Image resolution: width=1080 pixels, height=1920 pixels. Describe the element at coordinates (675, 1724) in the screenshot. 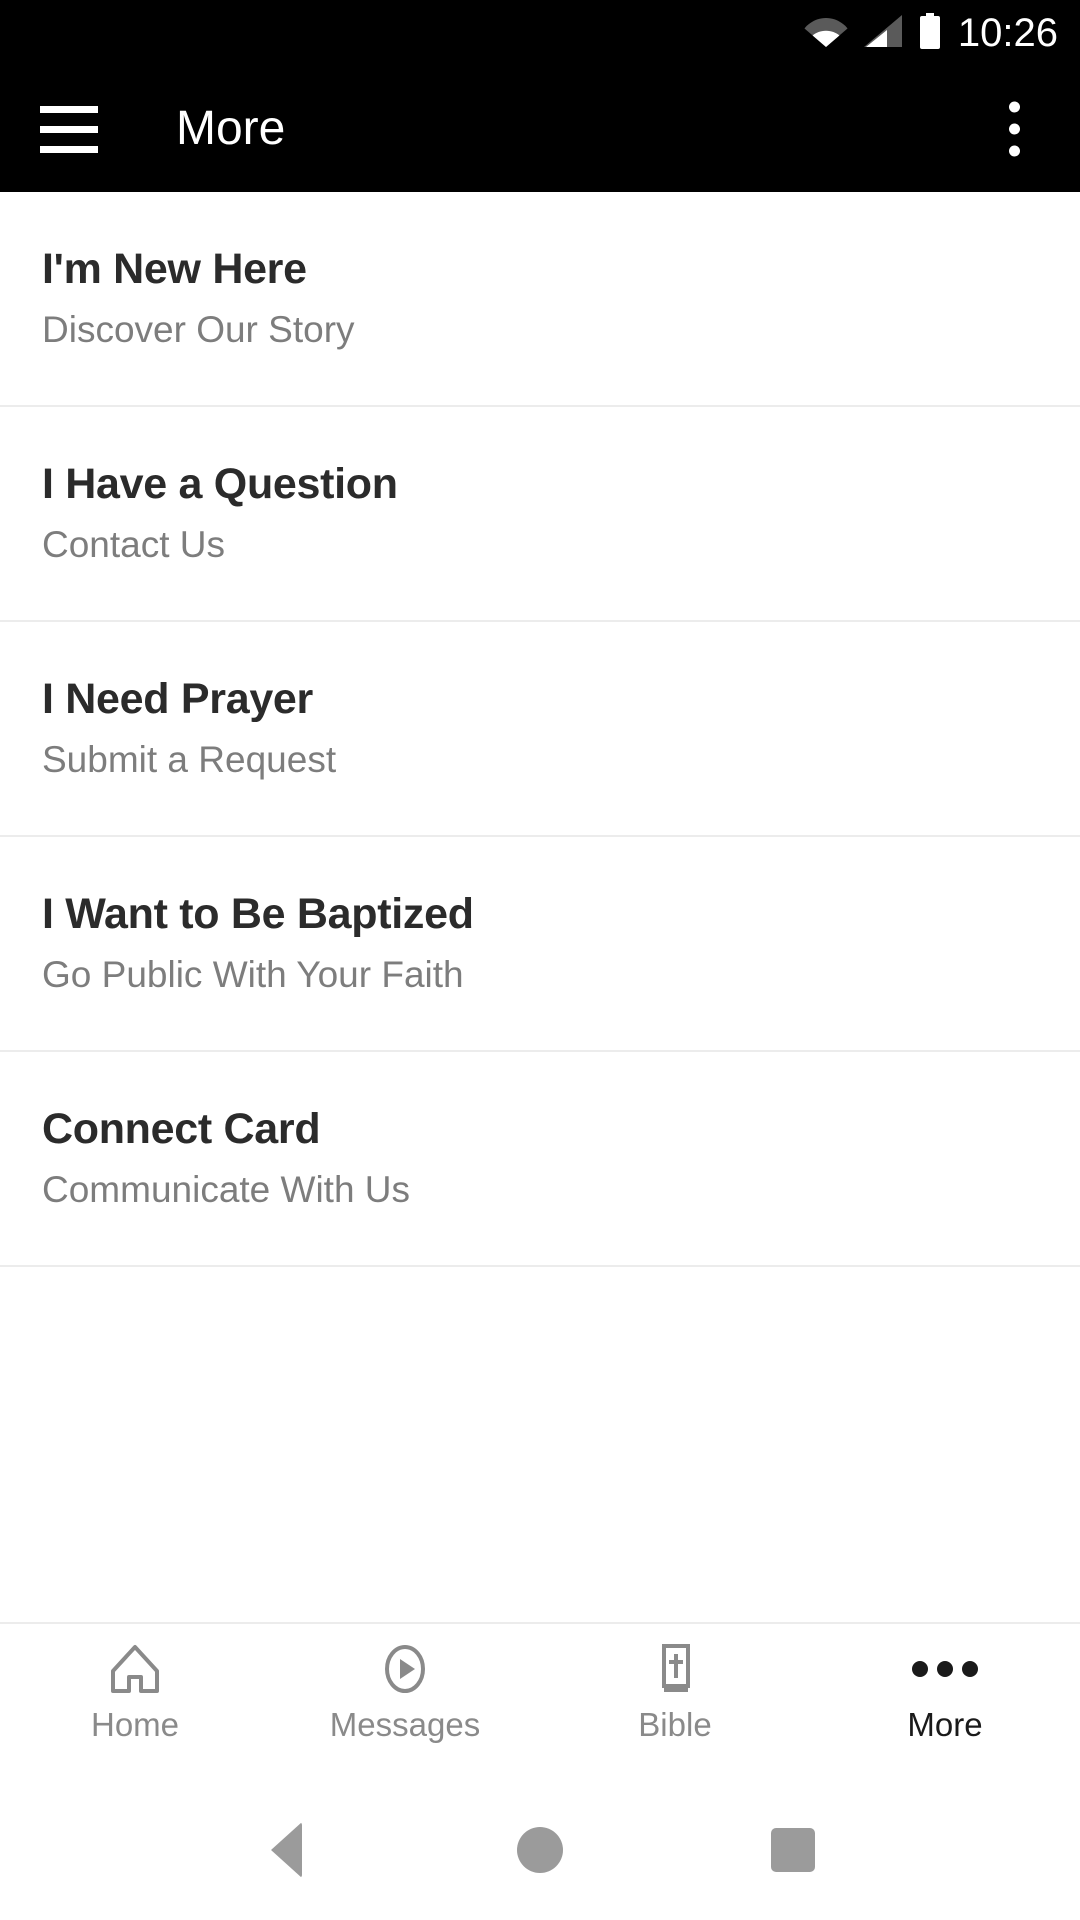

I see `tab-label: Bible` at that location.